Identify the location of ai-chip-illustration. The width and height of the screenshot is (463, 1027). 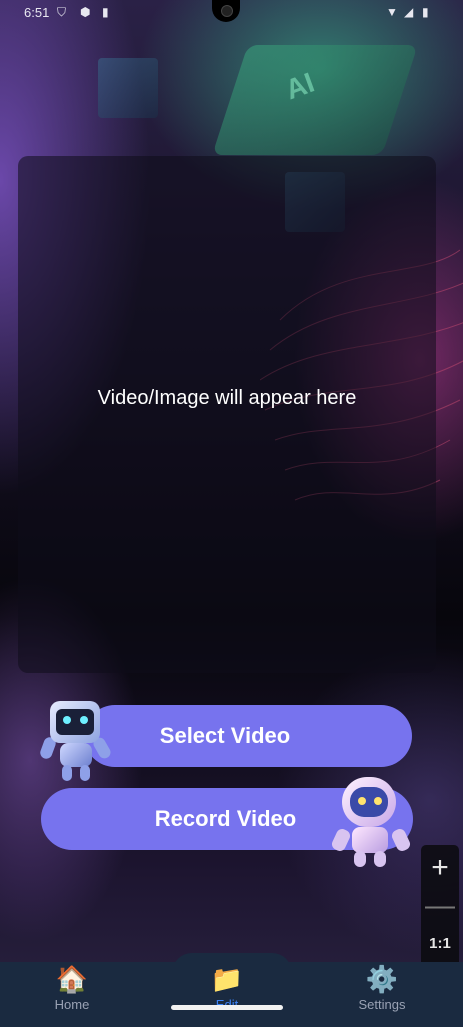
(315, 100).